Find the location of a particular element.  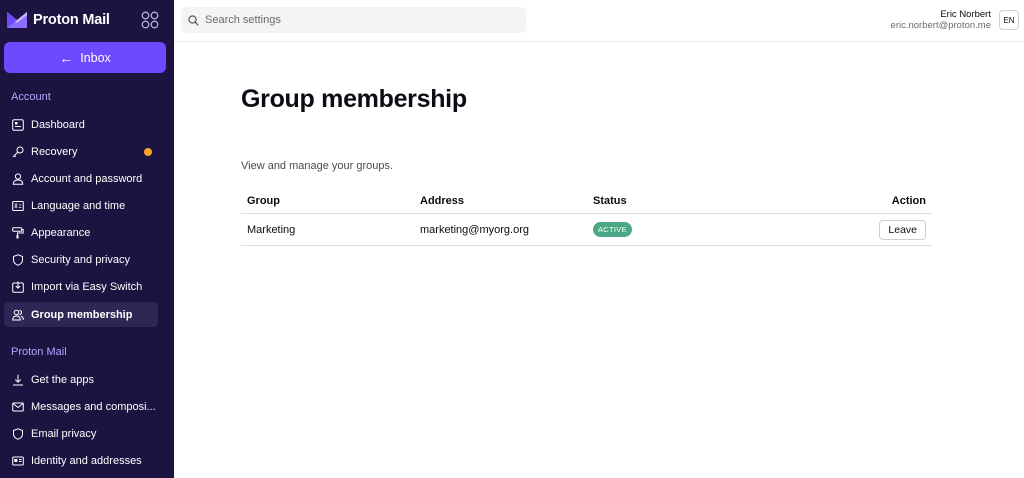

group-name: Marketing is located at coordinates (271, 229).